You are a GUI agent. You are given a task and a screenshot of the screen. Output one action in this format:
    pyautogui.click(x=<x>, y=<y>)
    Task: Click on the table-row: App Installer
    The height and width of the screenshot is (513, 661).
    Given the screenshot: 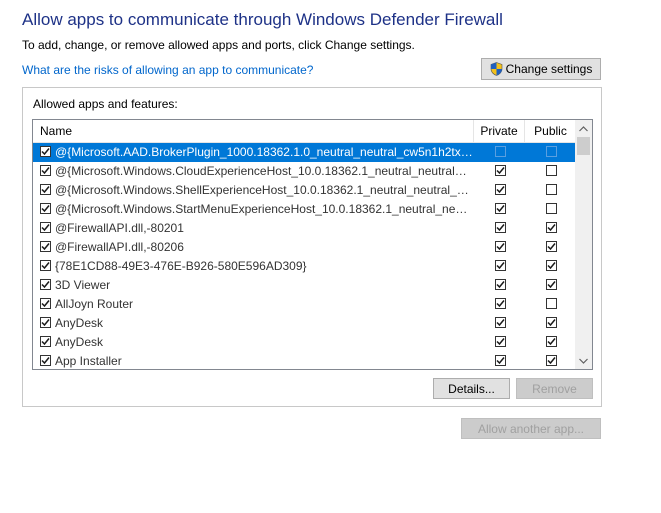 What is the action you would take?
    pyautogui.click(x=304, y=360)
    